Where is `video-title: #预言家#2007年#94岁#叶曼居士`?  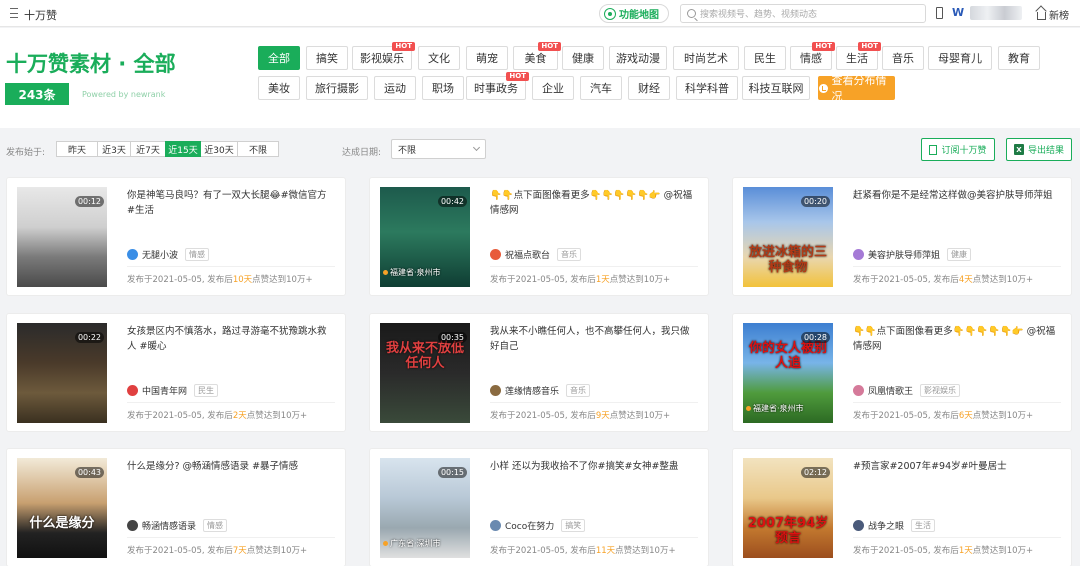 video-title: #预言家#2007年#94岁#叶曼居士 is located at coordinates (955, 466).